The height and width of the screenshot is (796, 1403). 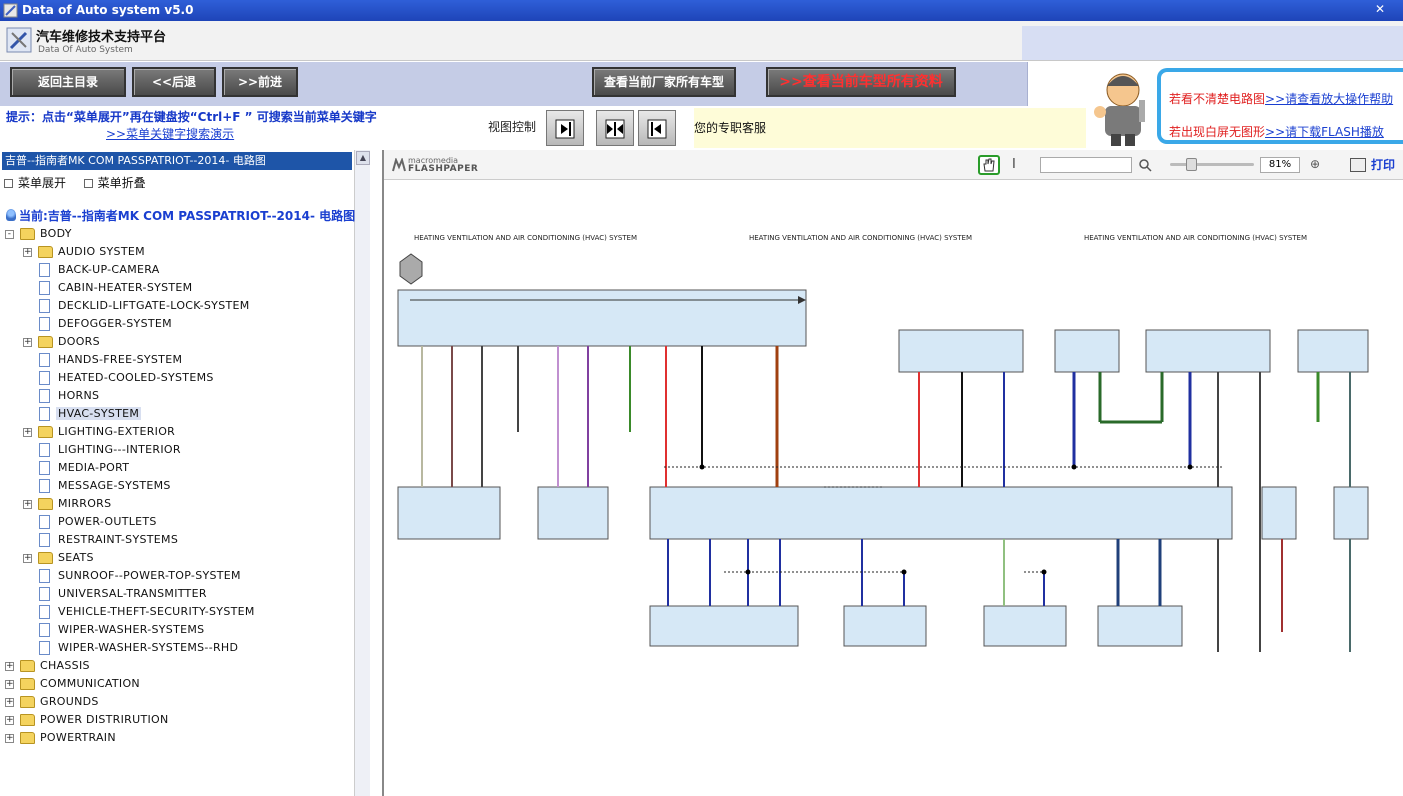 What do you see at coordinates (177, 469) in the screenshot?
I see `tree-item: MEDIA-PORT` at bounding box center [177, 469].